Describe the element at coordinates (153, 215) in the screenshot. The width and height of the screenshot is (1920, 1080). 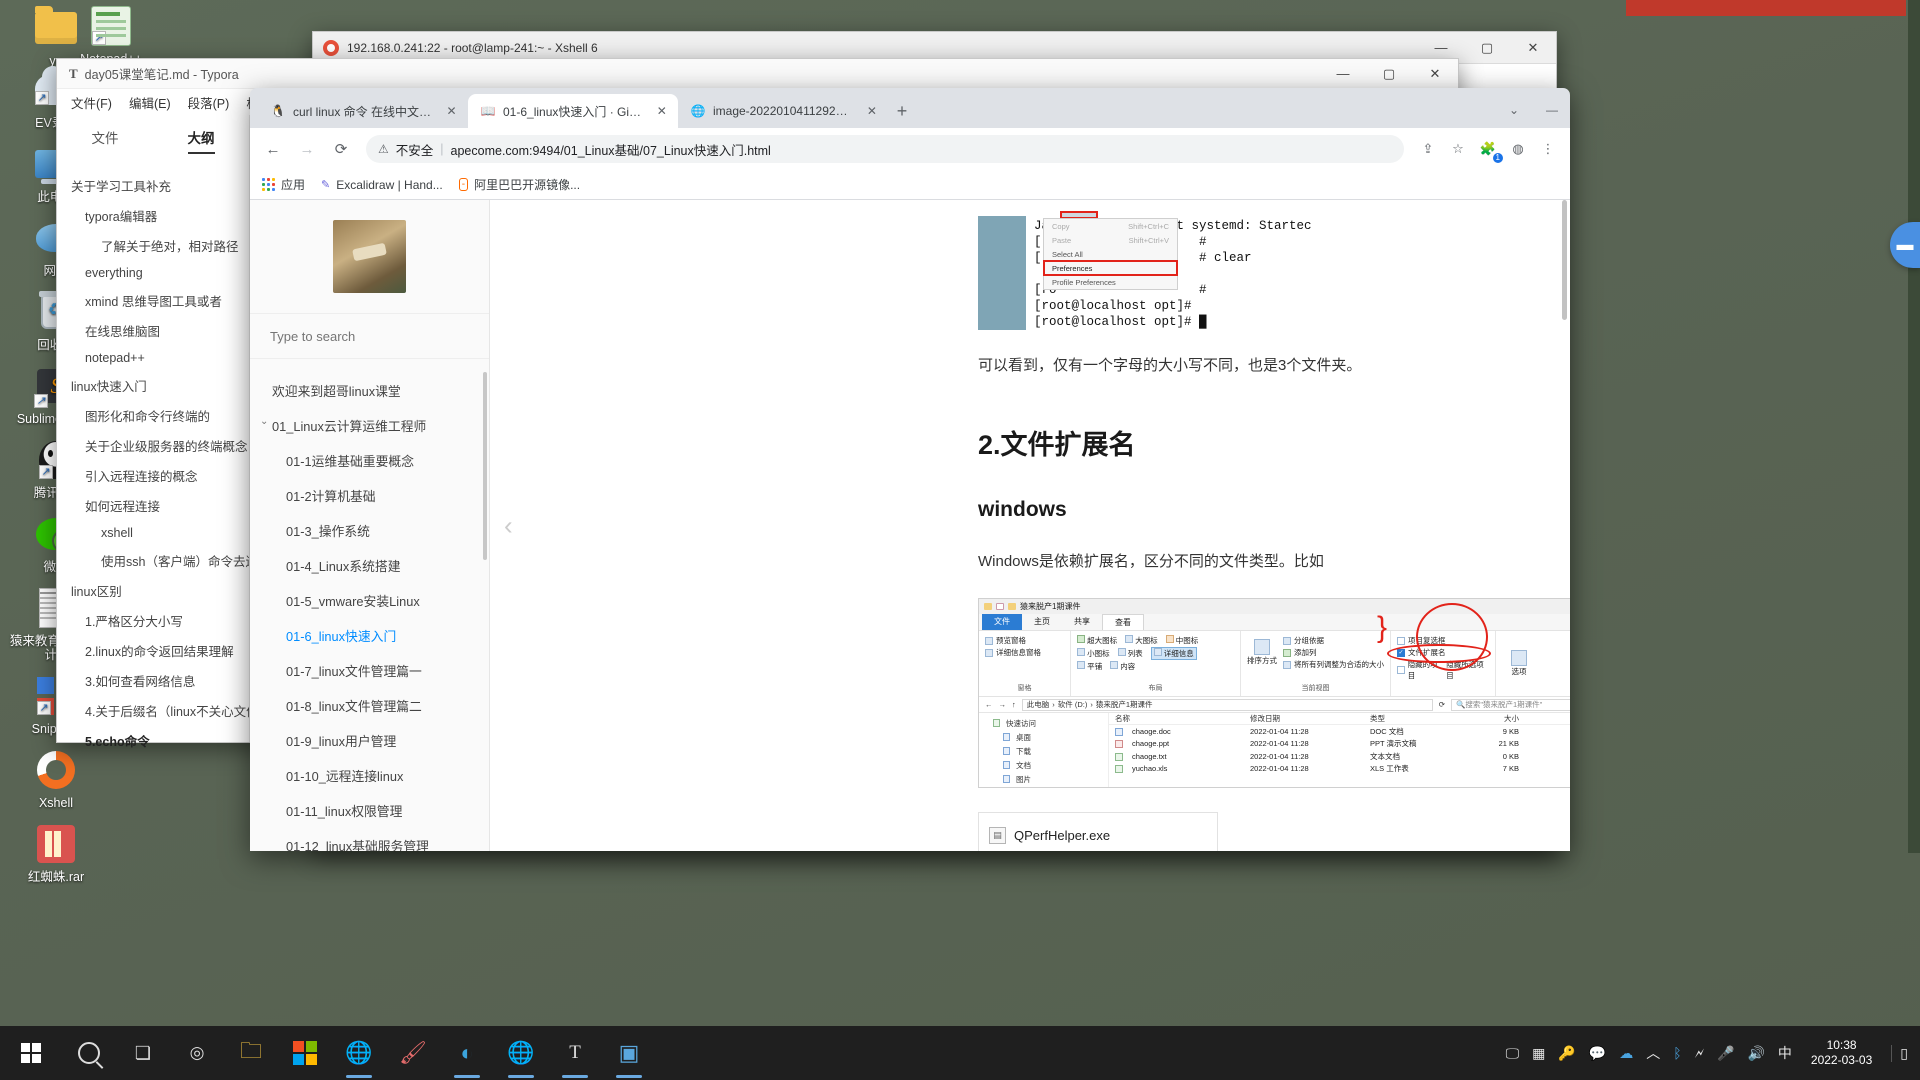
I see `outline-item: typora编辑器` at that location.